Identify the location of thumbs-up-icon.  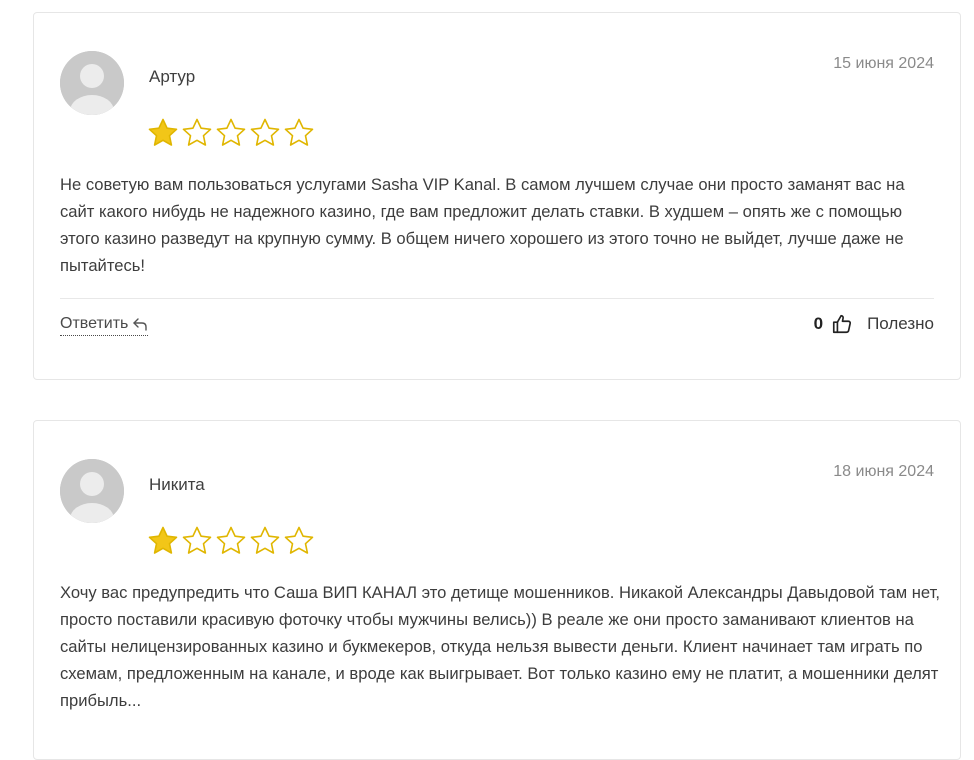
(842, 324).